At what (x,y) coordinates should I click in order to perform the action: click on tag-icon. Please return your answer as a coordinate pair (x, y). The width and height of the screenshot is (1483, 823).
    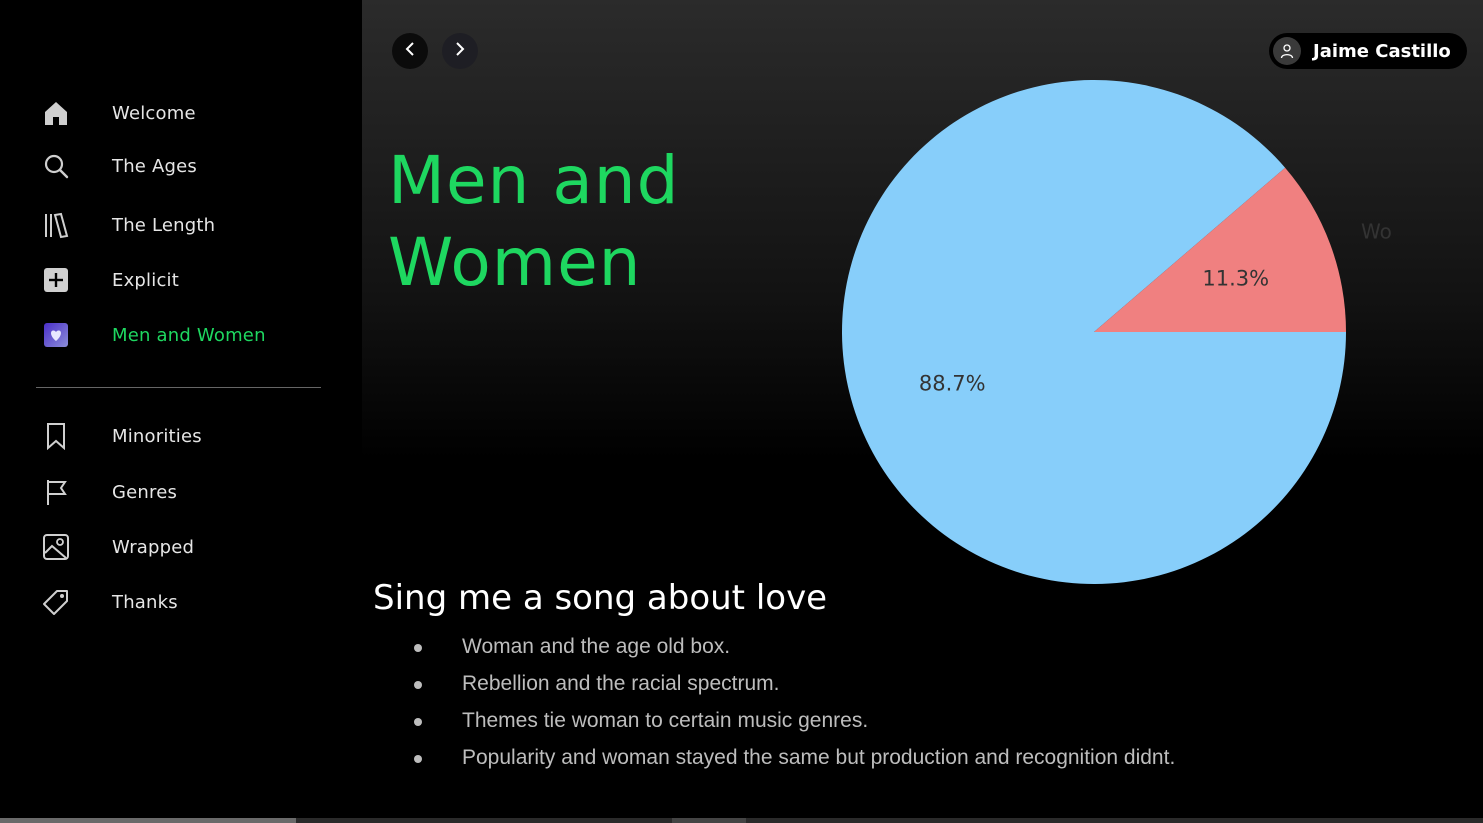
    Looking at the image, I should click on (56, 602).